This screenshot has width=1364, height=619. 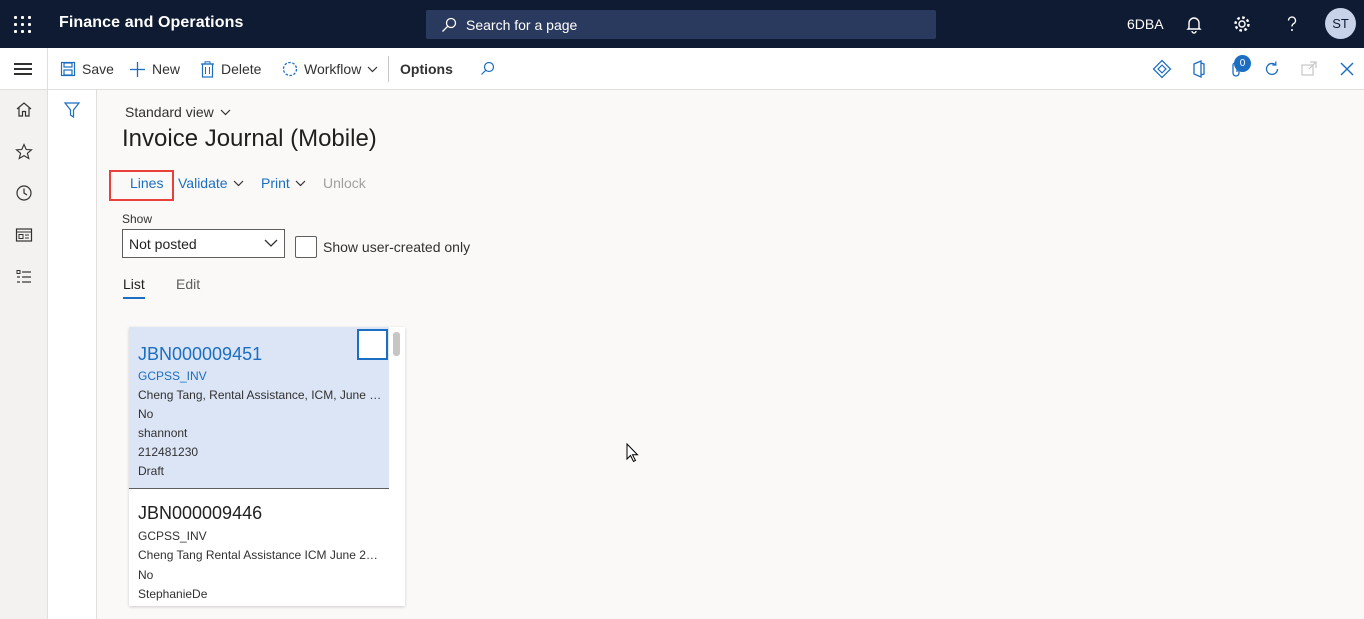 What do you see at coordinates (397, 247) in the screenshot?
I see `show-user-created-label: Show user-created only` at bounding box center [397, 247].